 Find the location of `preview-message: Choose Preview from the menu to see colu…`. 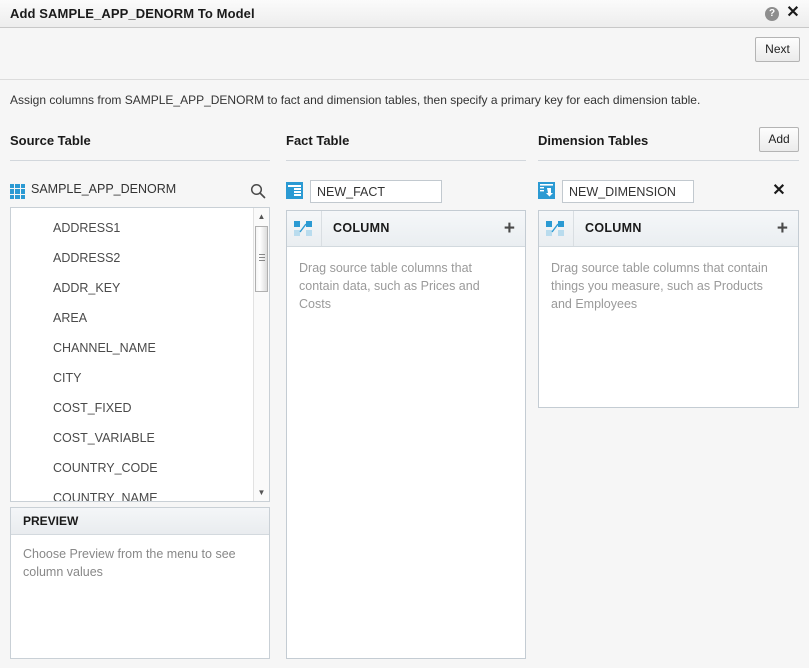

preview-message: Choose Preview from the menu to see colu… is located at coordinates (129, 563).